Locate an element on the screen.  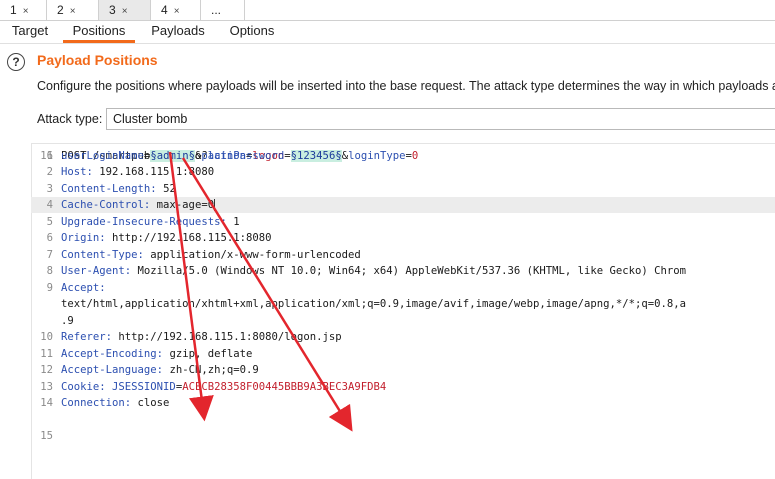
arrow-to-password is located at coordinates (267, 294).